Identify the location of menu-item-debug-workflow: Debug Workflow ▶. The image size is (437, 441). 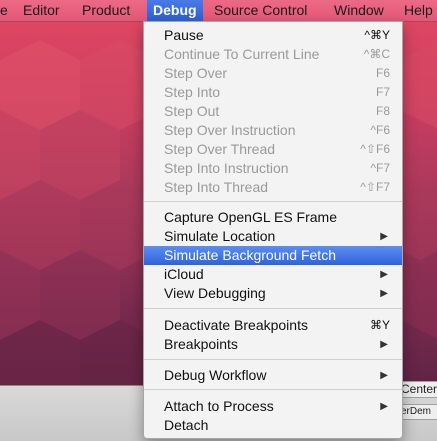
(273, 375).